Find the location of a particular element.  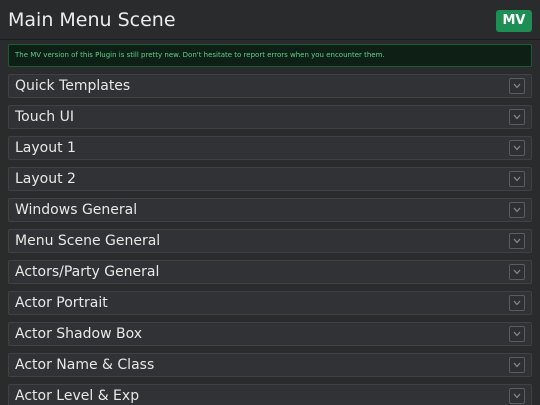

section-actor-level-exp: Actor Level & Exp is located at coordinates (270, 394).